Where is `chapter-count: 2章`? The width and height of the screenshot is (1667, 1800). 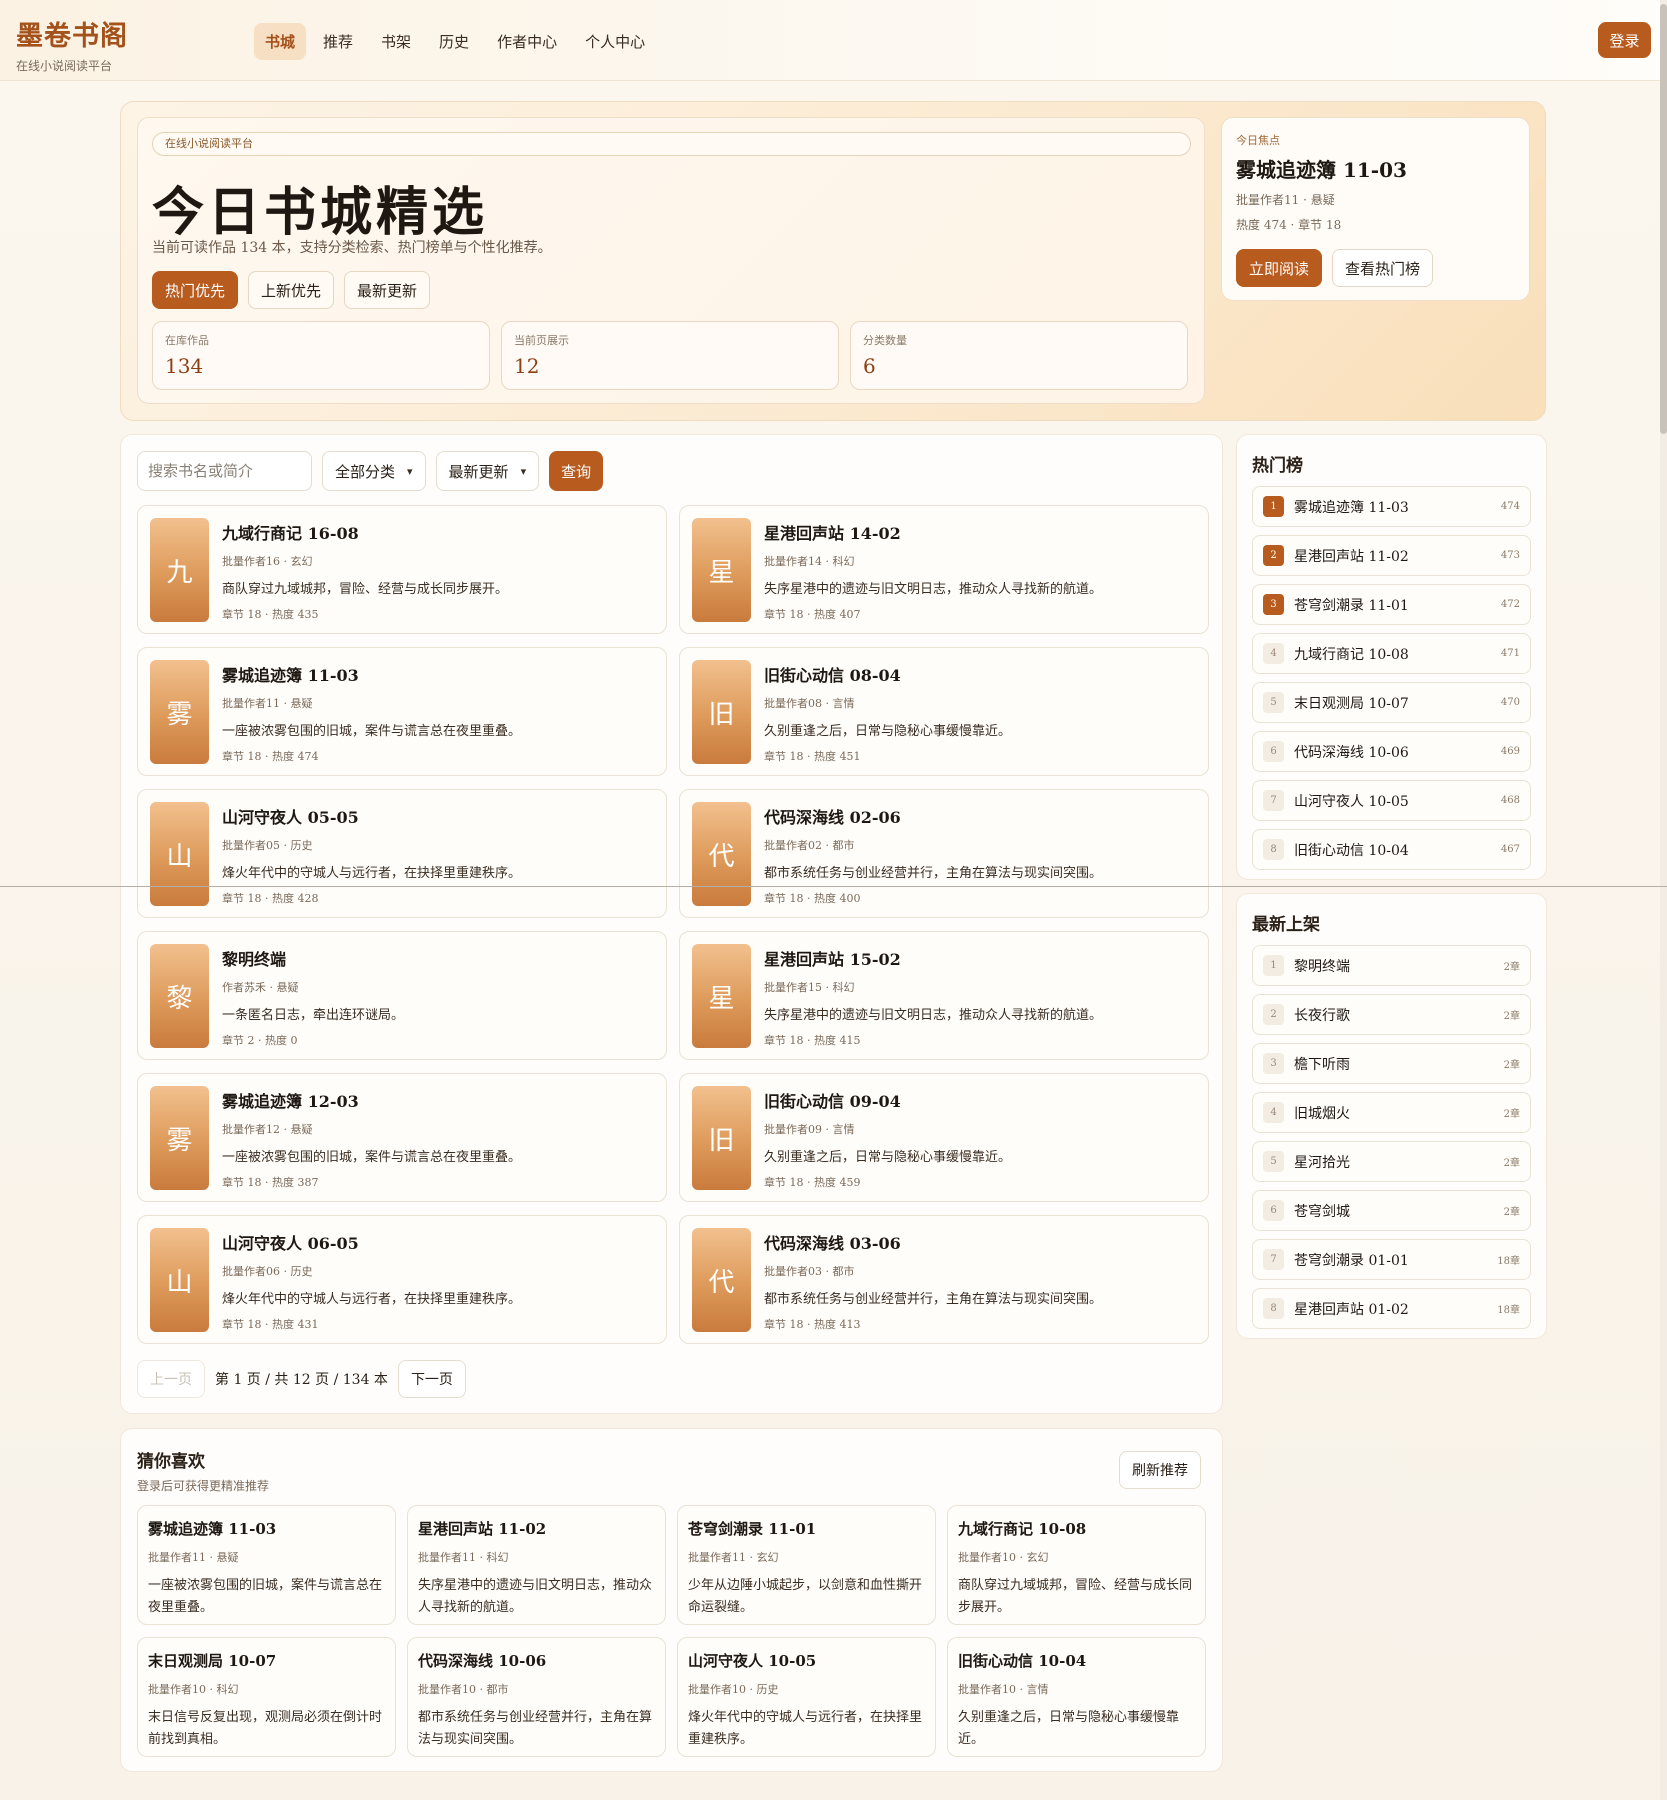 chapter-count: 2章 is located at coordinates (1511, 1163).